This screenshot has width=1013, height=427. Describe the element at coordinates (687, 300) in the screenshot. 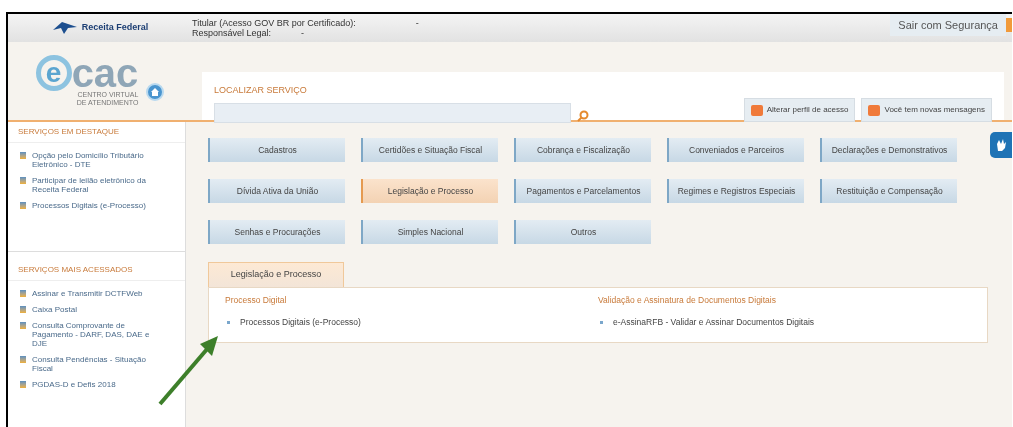

I see `group-heading: Validação e Assinatura de Documentos Digitais` at that location.